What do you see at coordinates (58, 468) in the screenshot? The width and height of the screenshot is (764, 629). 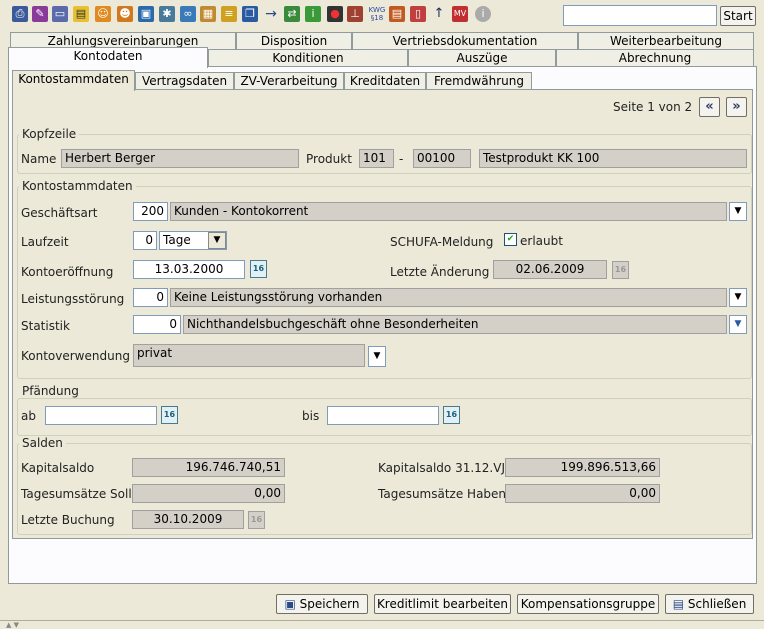 I see `kapitalsaldo-label: Kapitalsaldo` at bounding box center [58, 468].